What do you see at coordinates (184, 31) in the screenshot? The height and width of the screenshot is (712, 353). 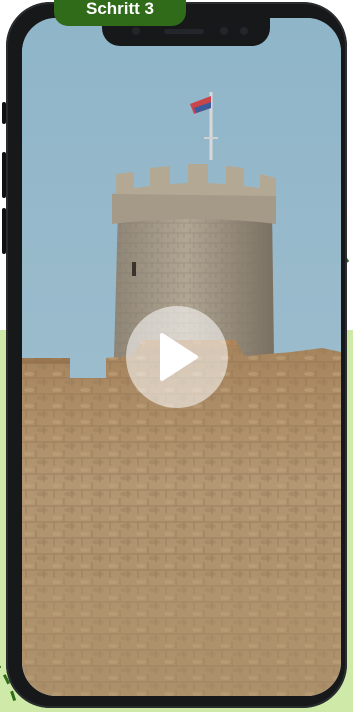 I see `speaker-grille` at bounding box center [184, 31].